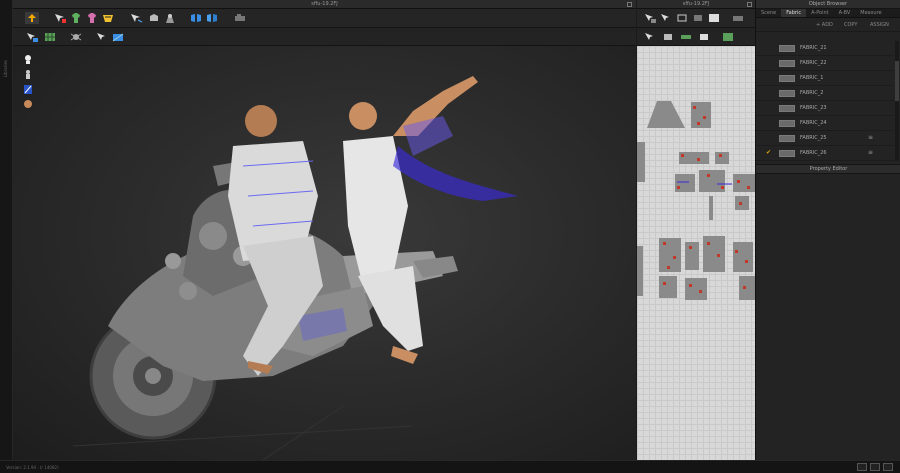  I want to click on texture-tool, so click(196, 18).